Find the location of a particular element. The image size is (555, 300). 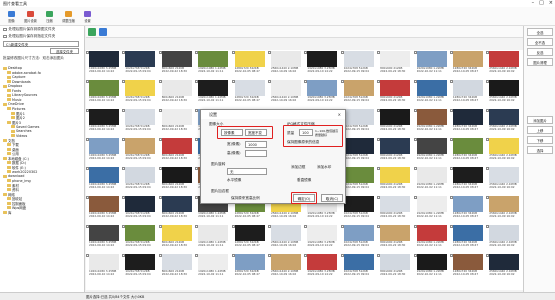

mirror-option: 水平镜像 is located at coordinates (234, 180).